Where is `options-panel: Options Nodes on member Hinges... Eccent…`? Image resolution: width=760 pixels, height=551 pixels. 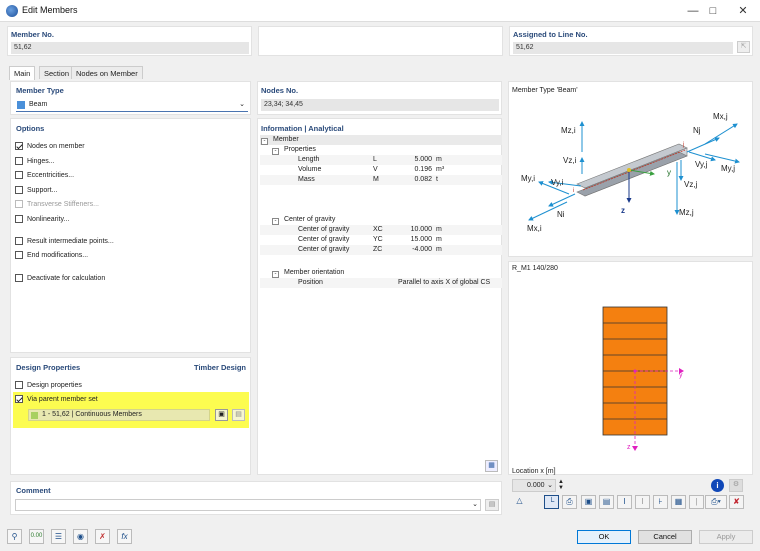
options-panel: Options Nodes on member Hinges... Eccent… is located at coordinates (130, 235).